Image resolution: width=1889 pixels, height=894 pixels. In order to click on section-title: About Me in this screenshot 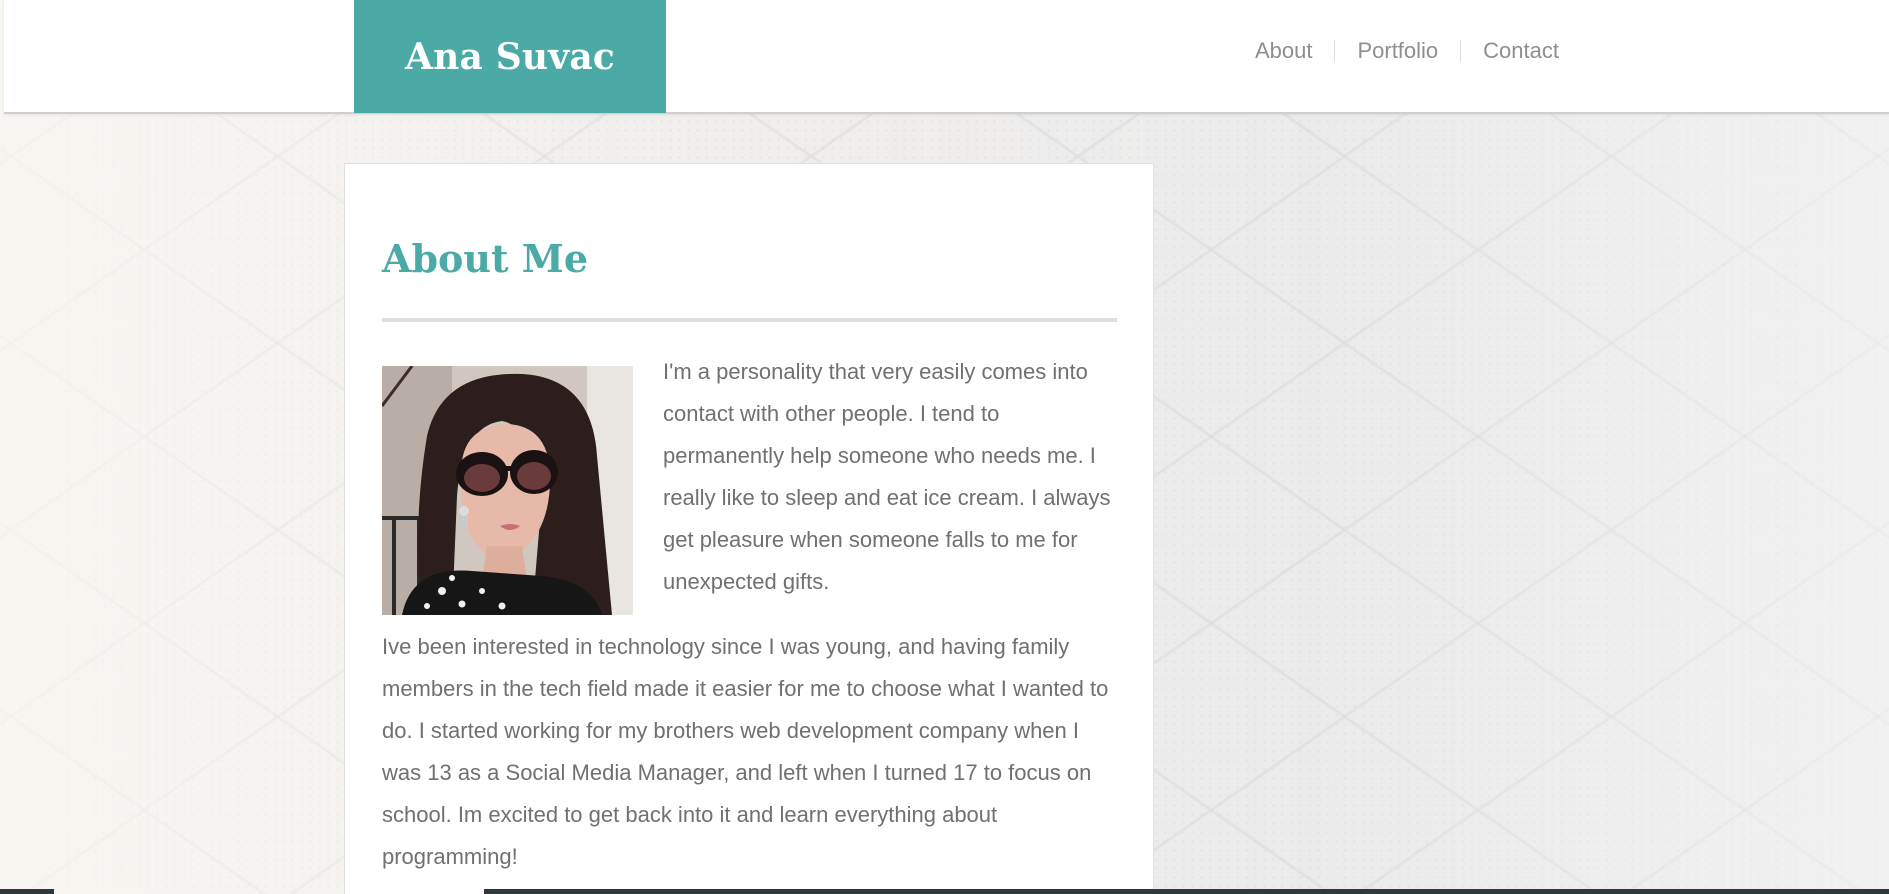, I will do `click(485, 258)`.